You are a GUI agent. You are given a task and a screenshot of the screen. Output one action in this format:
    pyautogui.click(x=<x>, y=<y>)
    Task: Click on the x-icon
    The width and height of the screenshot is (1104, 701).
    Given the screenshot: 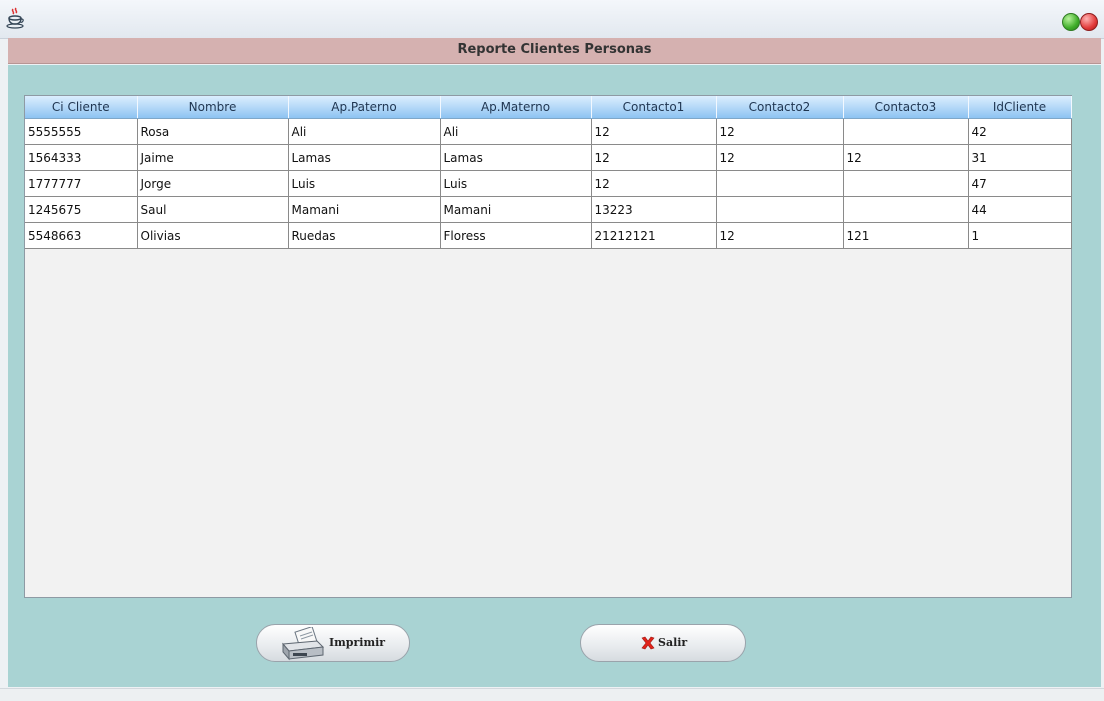 What is the action you would take?
    pyautogui.click(x=648, y=643)
    